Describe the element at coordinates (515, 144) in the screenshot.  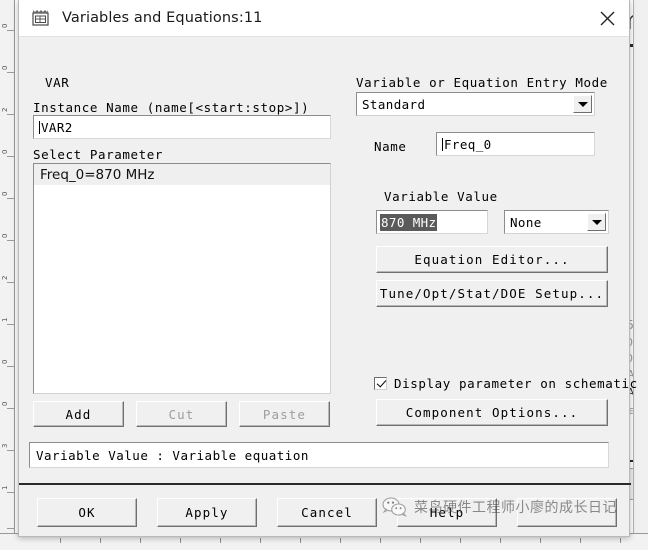
I see `name-input: Freq_0` at that location.